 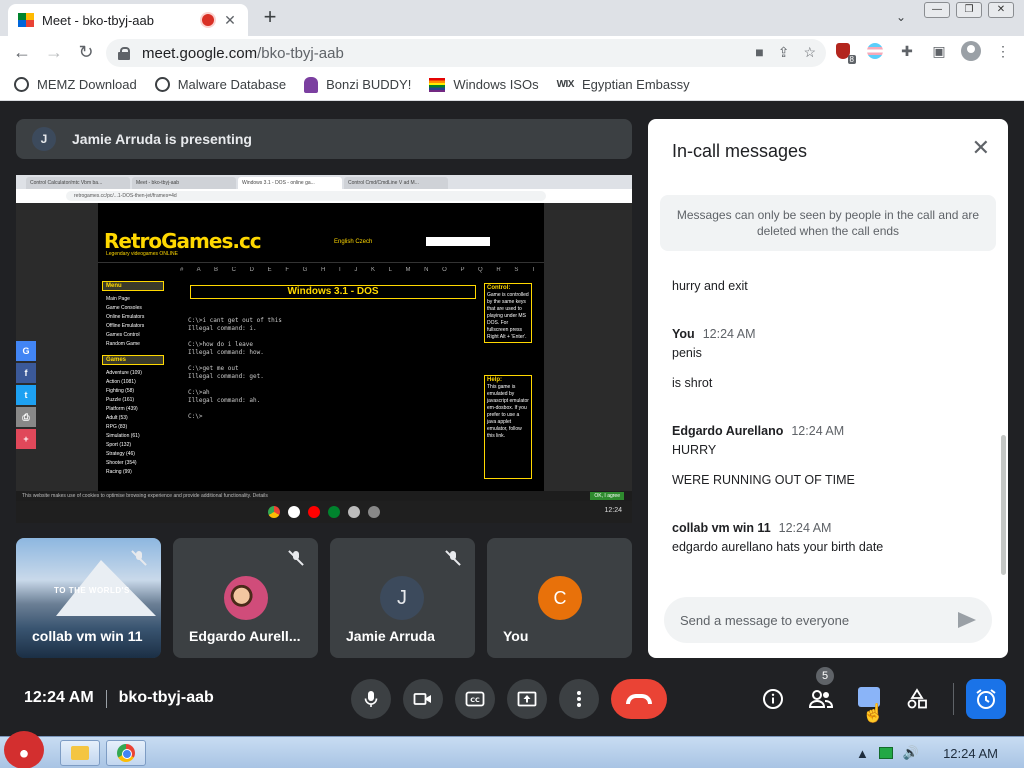 What do you see at coordinates (825, 676) in the screenshot?
I see `people-count-badge: 5` at bounding box center [825, 676].